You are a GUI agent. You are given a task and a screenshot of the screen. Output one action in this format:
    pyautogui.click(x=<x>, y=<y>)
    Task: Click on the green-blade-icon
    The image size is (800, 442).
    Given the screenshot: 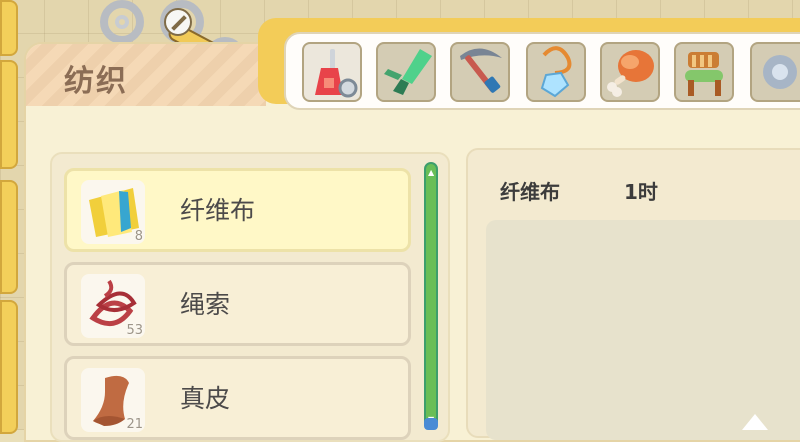 What is the action you would take?
    pyautogui.click(x=408, y=72)
    